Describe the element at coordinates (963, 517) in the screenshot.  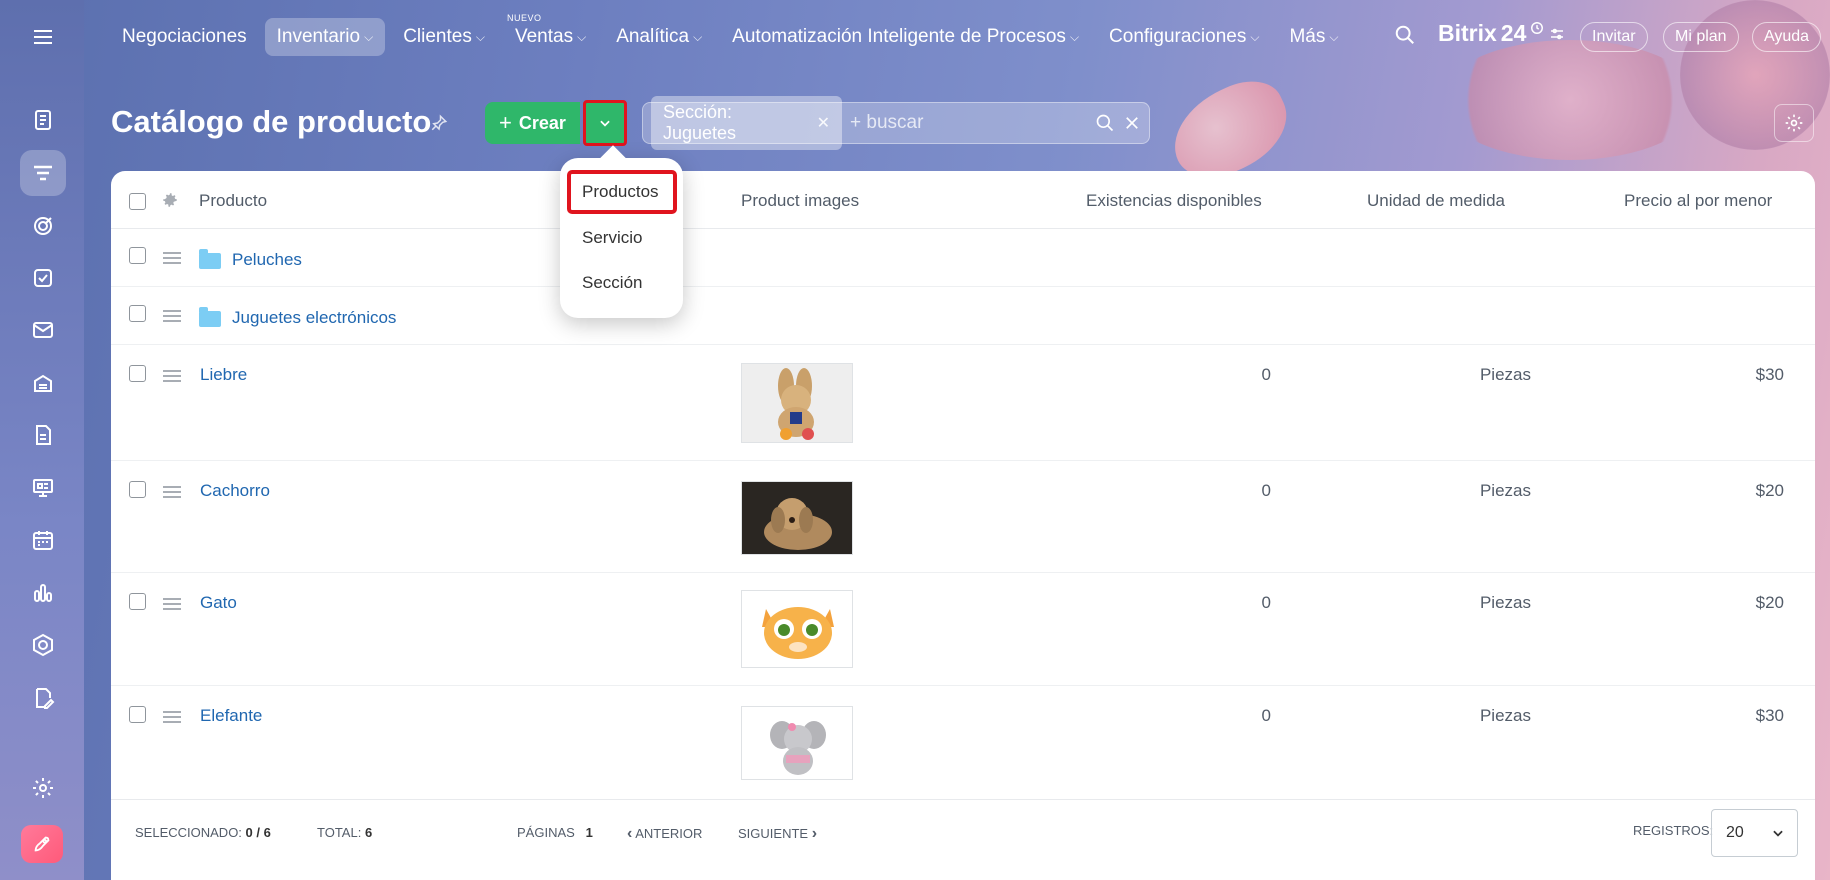
I see `table-row: Cachorro 0 Piezas $20` at that location.